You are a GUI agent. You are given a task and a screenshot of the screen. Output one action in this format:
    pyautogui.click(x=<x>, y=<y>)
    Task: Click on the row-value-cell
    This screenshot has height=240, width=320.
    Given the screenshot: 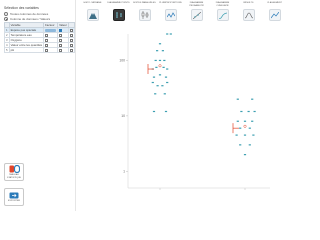 What is the action you would take?
    pyautogui.click(x=63, y=50)
    